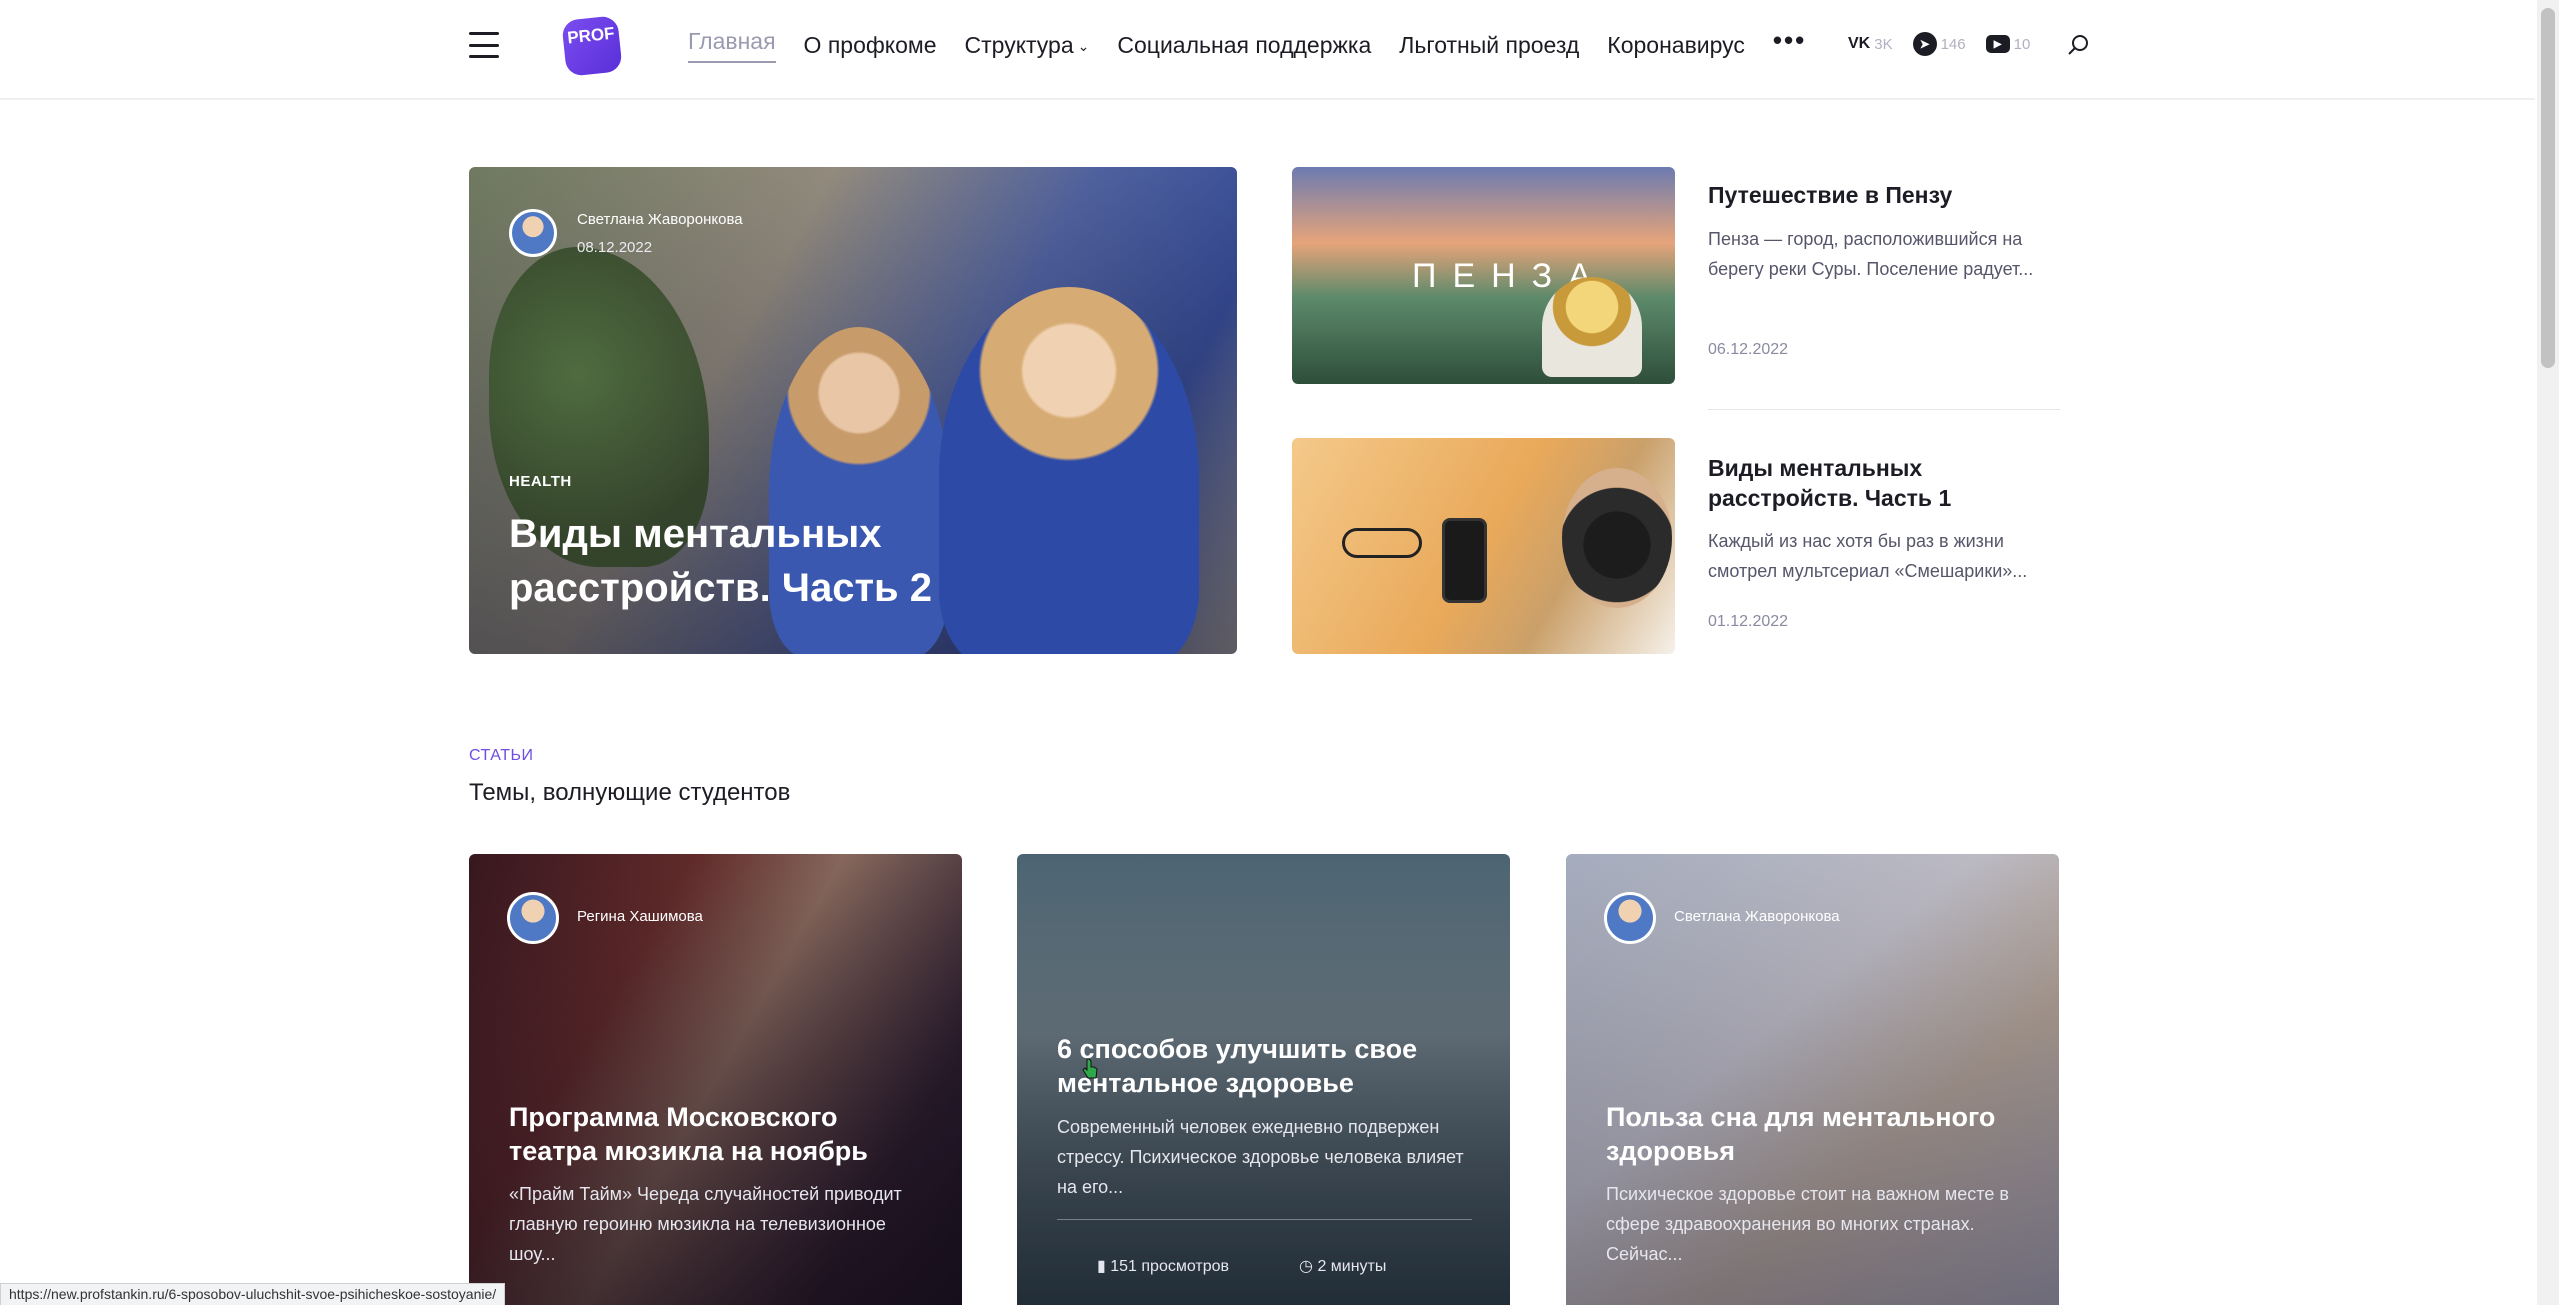  Describe the element at coordinates (1464, 560) in the screenshot. I see `image-phone` at that location.